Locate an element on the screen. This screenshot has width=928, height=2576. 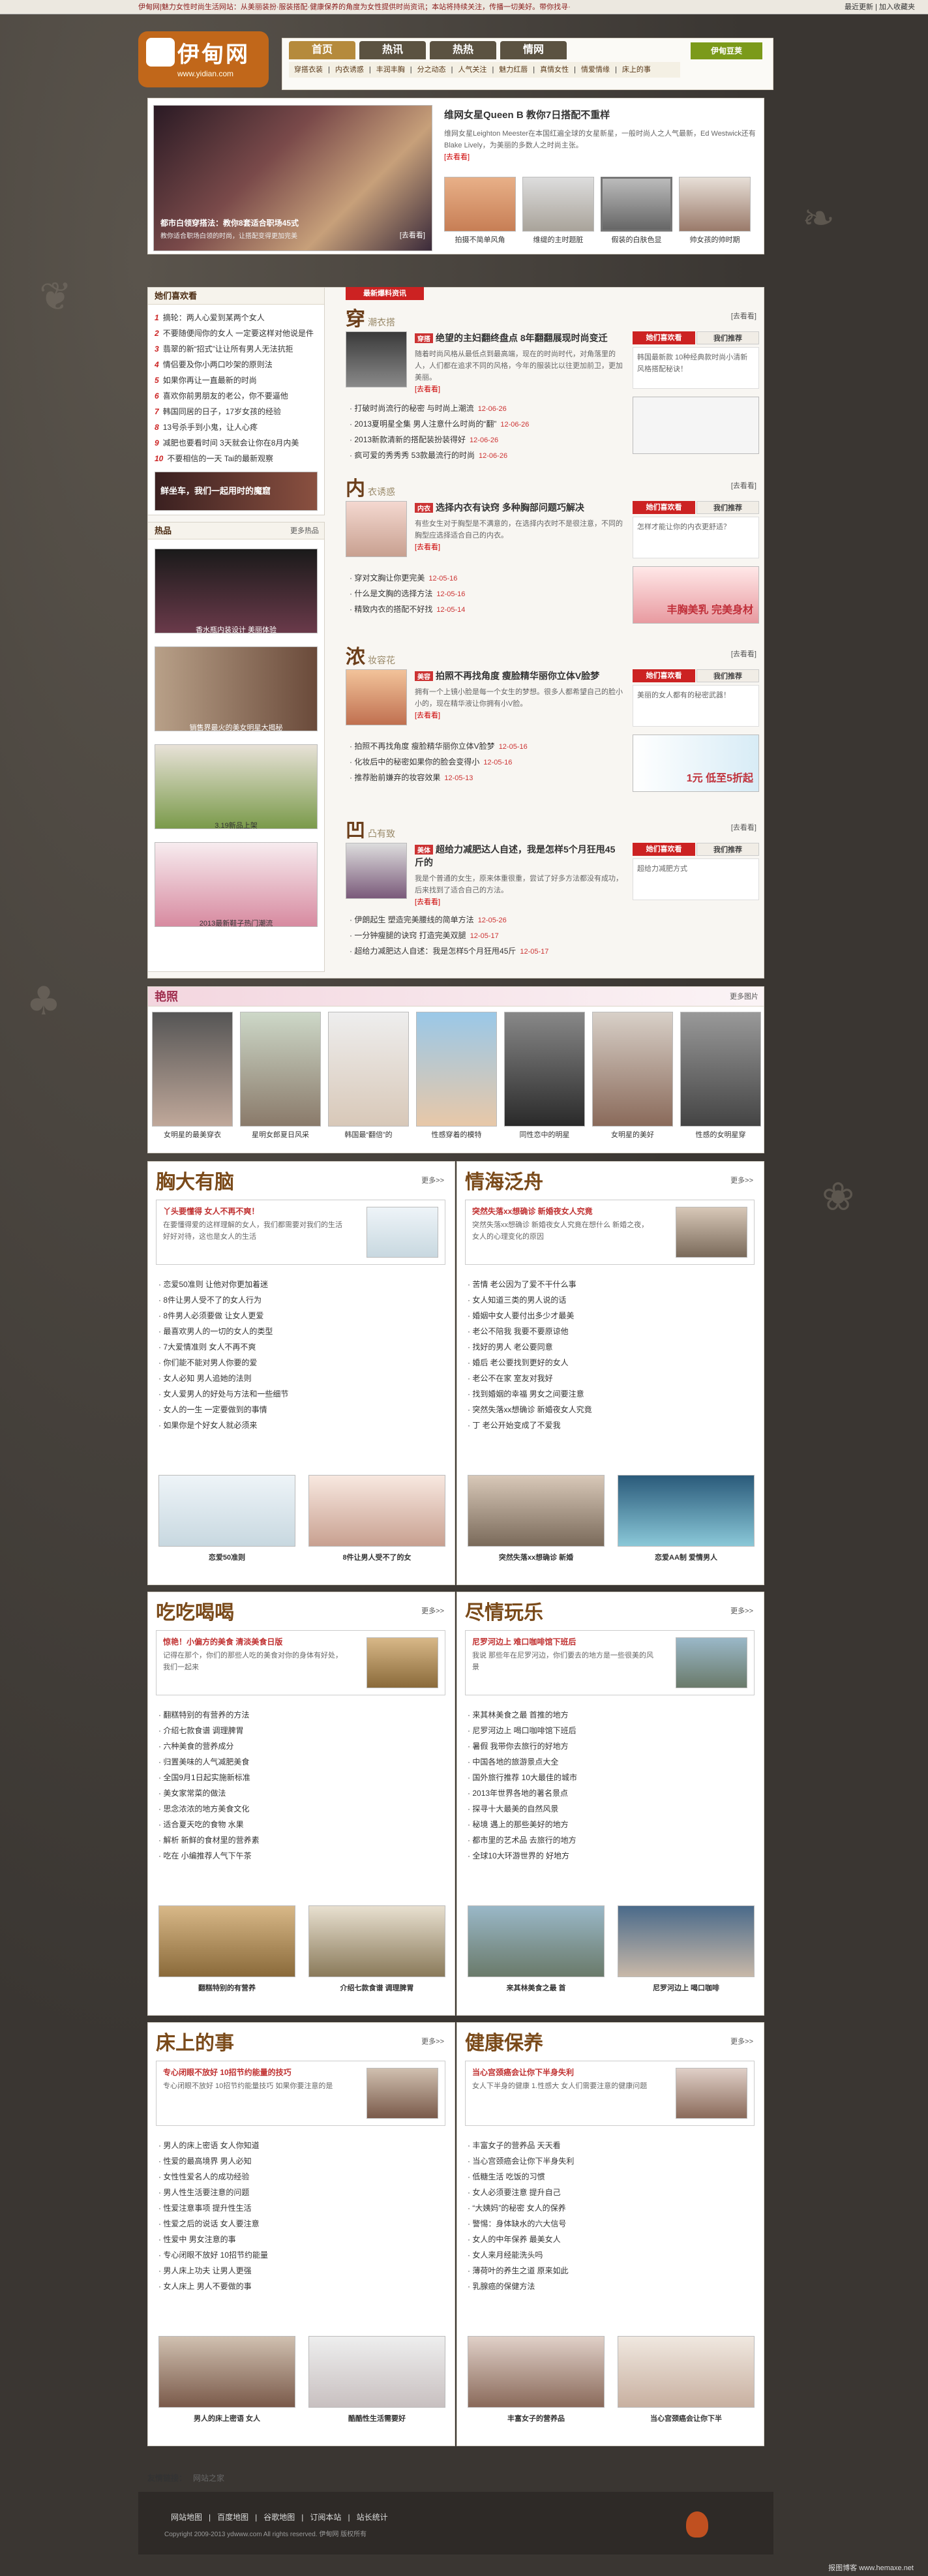
section-headline: 选择内衣有诀窍 多种胸部问题巧解决 is located at coordinates (510, 508).